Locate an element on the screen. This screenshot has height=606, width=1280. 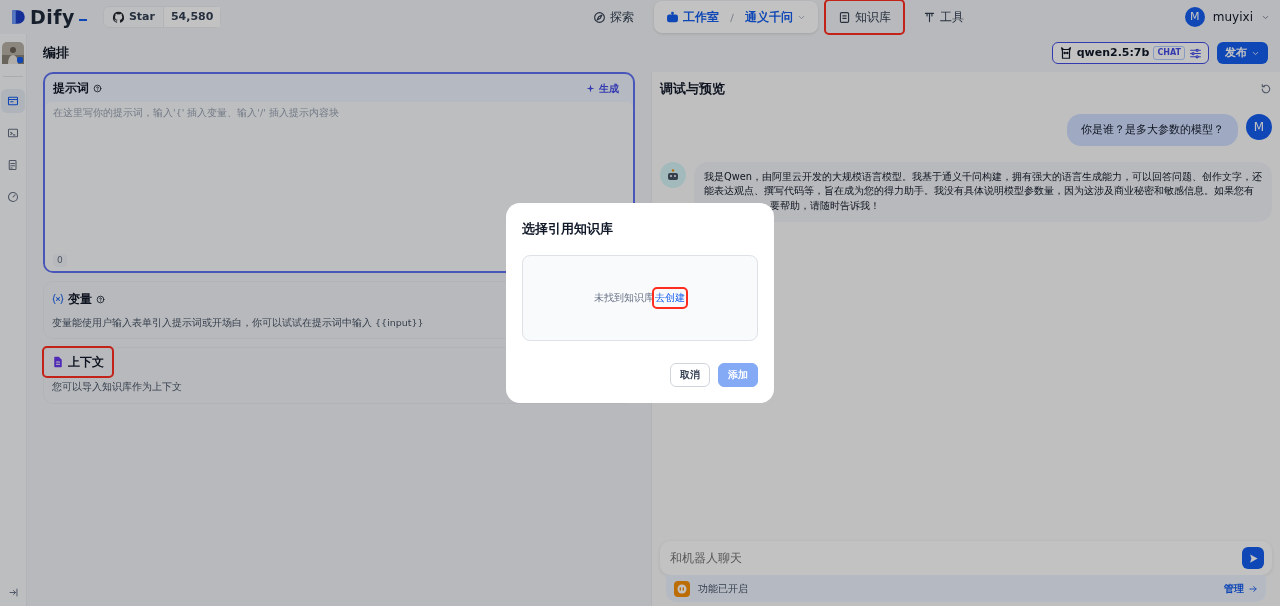
sparkle-icon is located at coordinates (591, 88).